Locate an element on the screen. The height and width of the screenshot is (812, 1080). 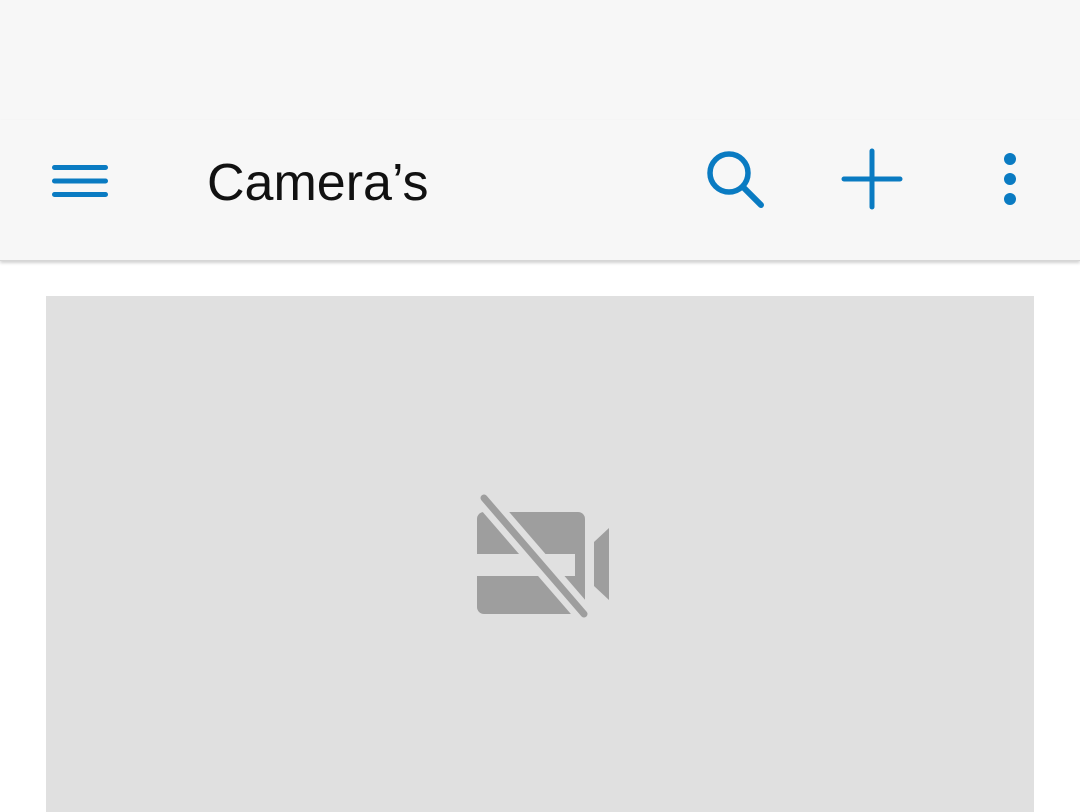
page-title: Camera’s is located at coordinates (318, 183).